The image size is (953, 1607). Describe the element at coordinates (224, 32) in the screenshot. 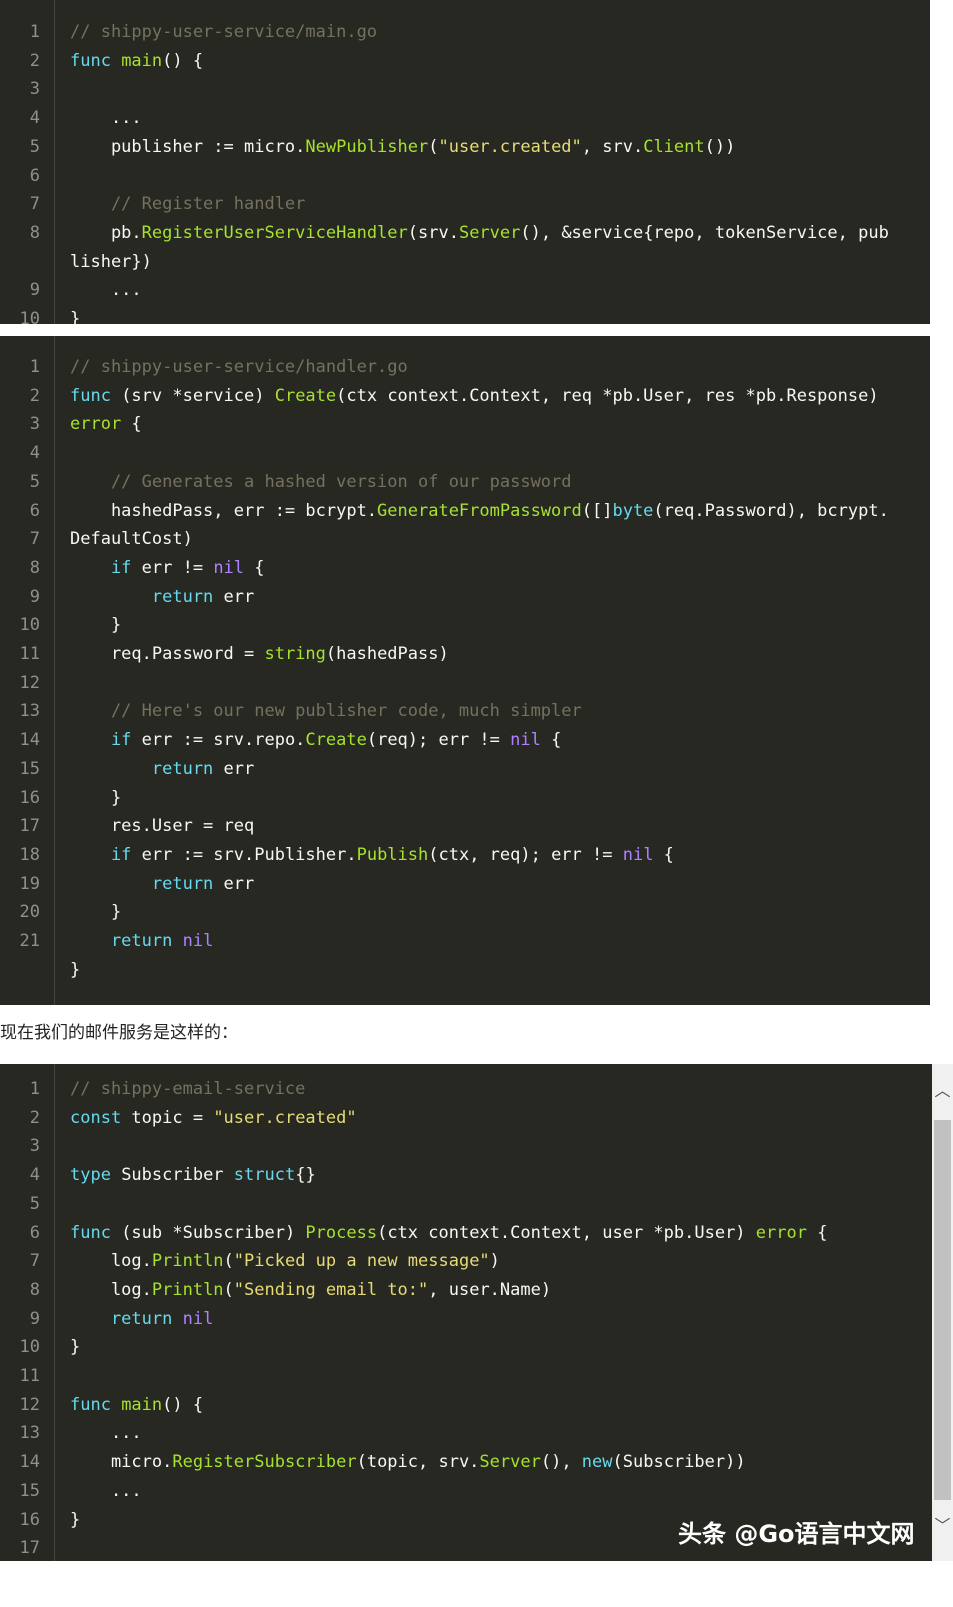

I see `code-token: // shippy-user-service/main.go` at that location.